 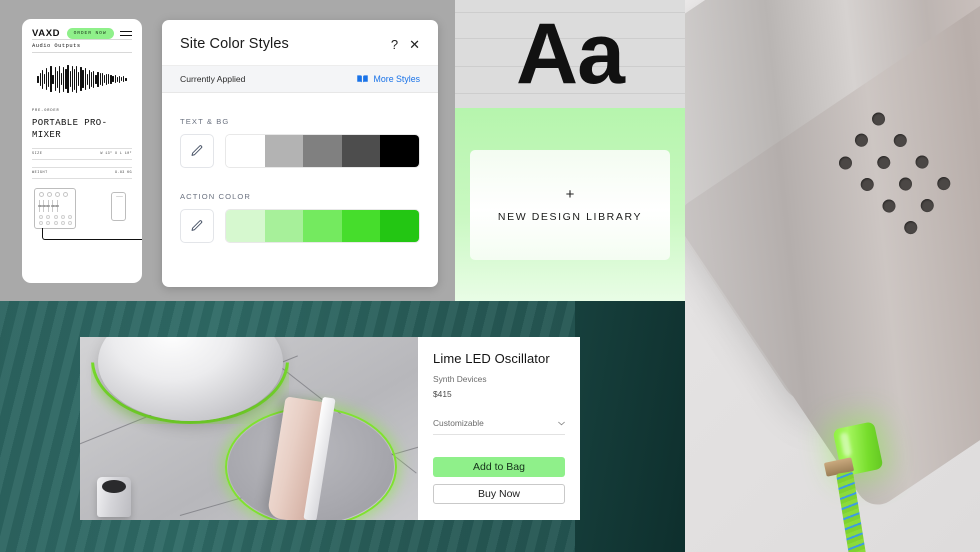 I want to click on new-design-library-card: + NEW DESIGN LIBRARY, so click(x=570, y=204).